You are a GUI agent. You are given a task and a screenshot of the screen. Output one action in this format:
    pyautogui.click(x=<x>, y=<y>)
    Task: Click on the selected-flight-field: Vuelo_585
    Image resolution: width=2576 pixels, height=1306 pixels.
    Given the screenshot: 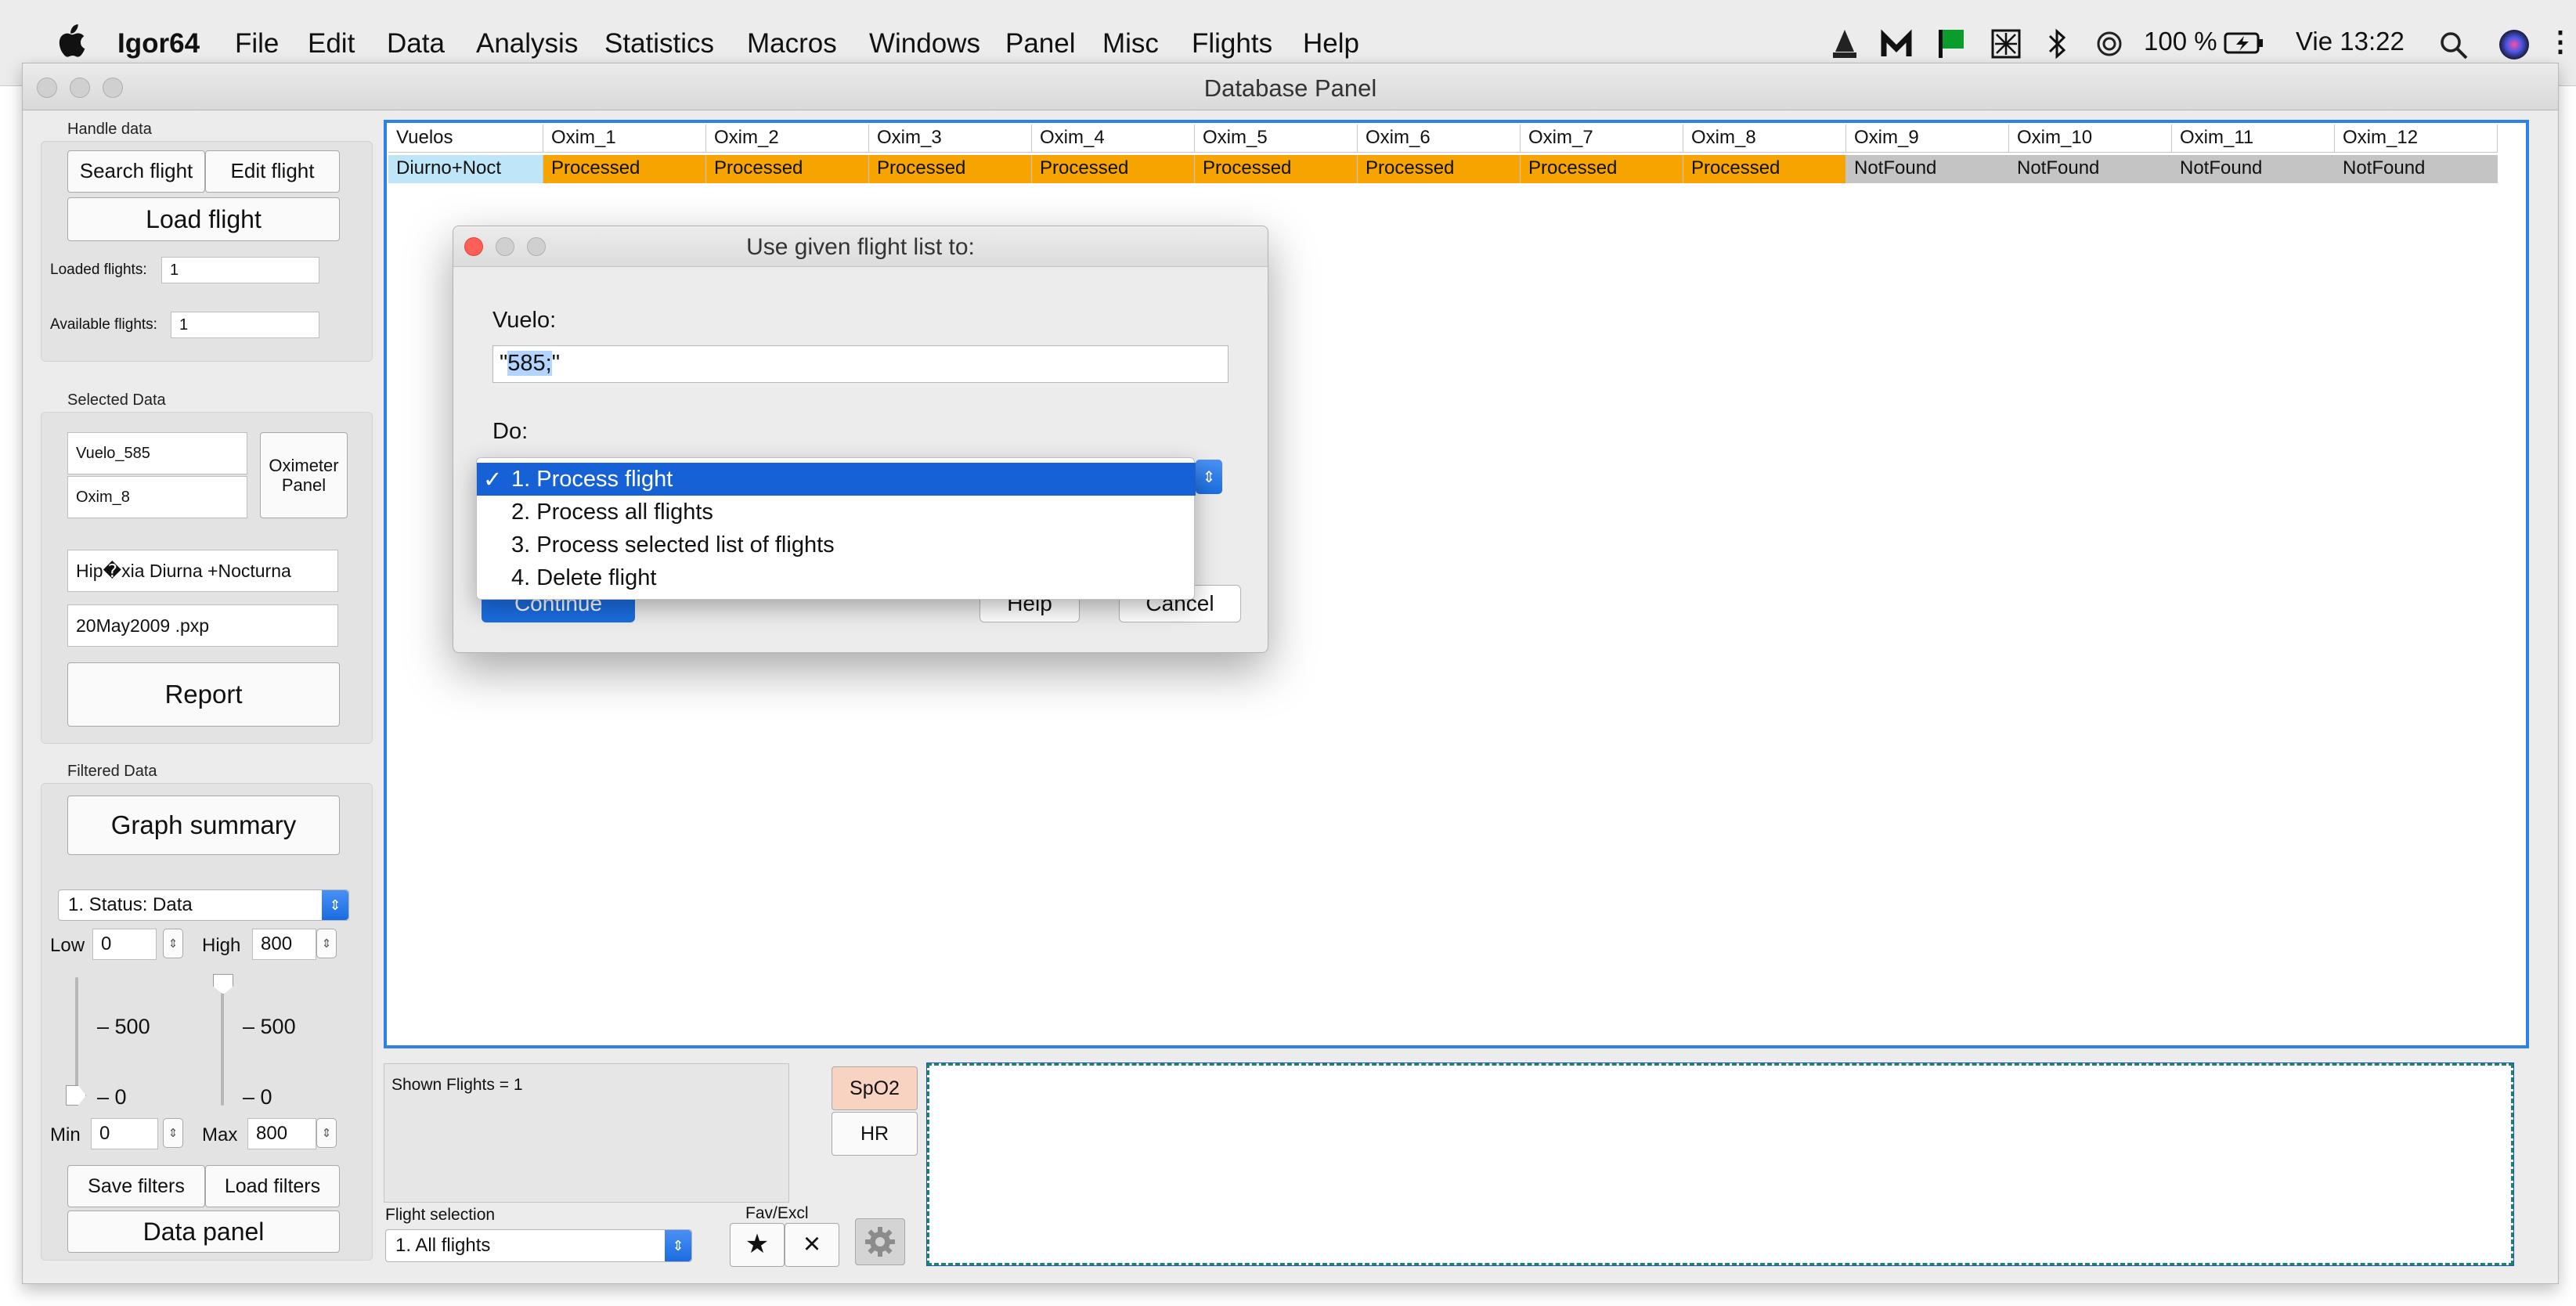 What is the action you would take?
    pyautogui.click(x=157, y=453)
    